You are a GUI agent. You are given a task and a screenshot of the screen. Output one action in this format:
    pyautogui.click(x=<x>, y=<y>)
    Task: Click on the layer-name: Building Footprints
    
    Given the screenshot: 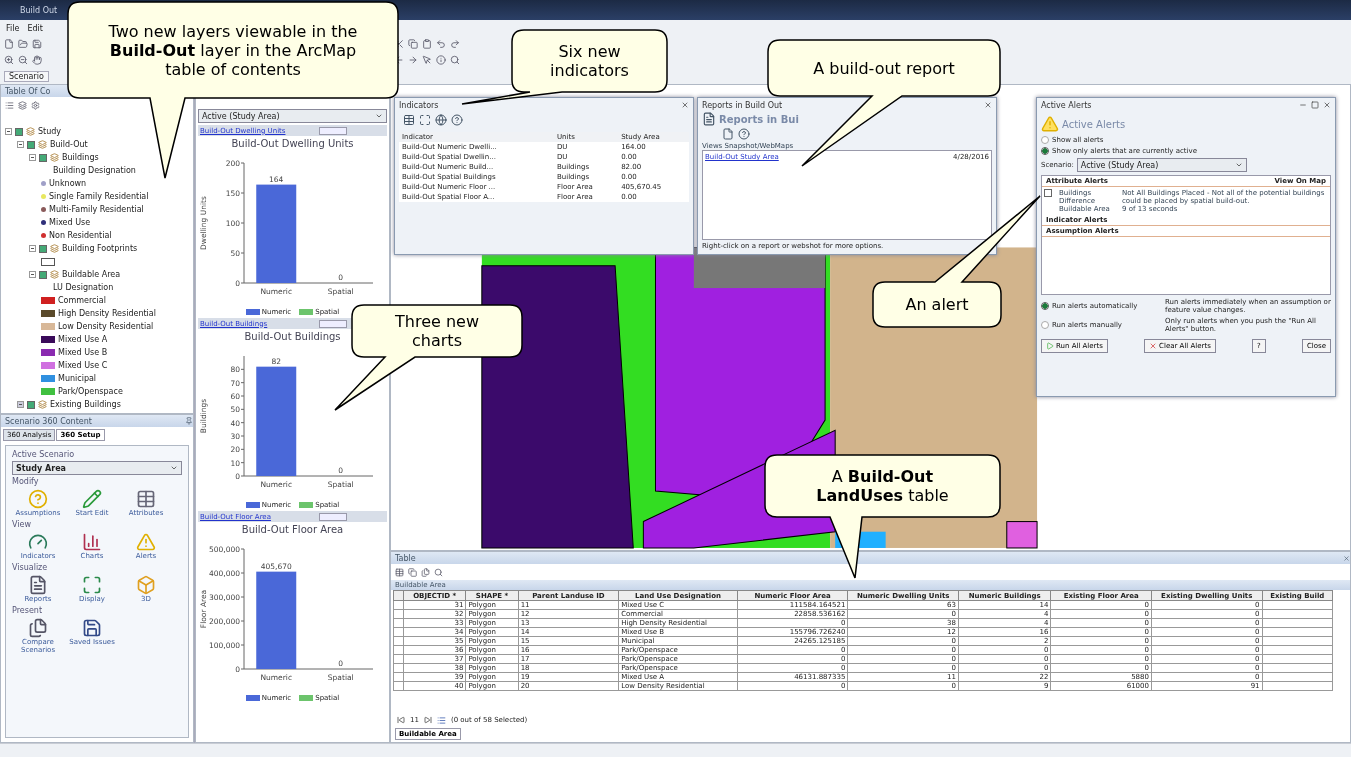 What is the action you would take?
    pyautogui.click(x=100, y=248)
    